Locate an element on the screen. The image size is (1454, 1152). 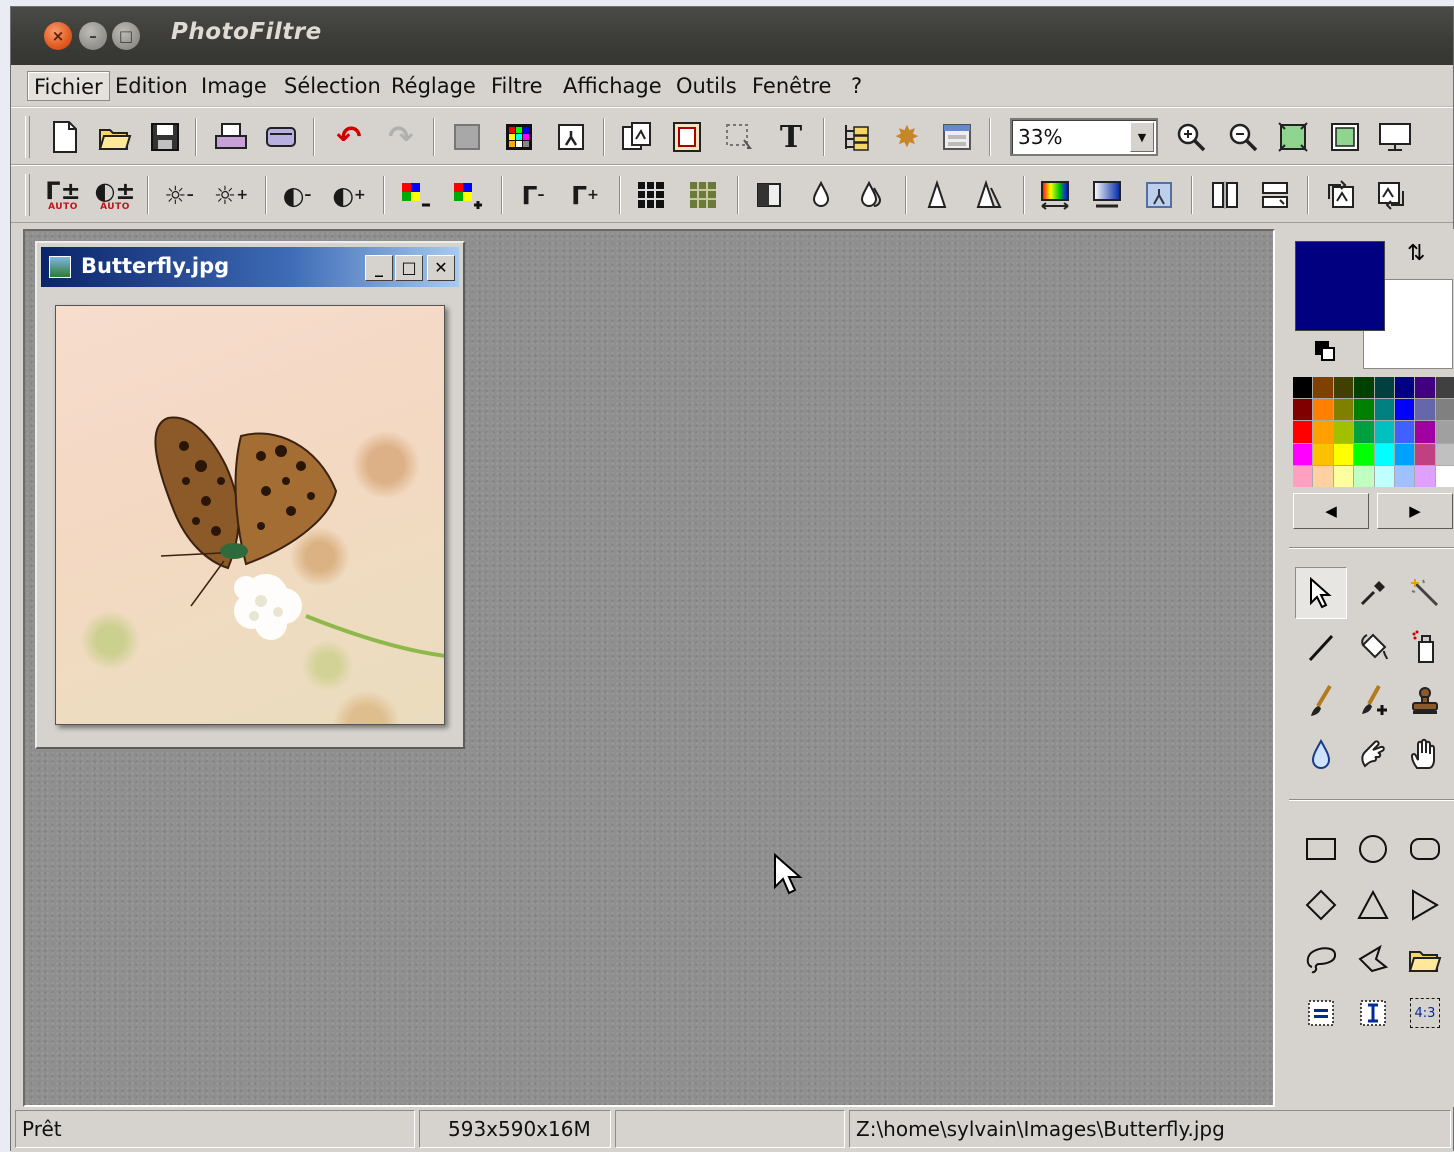
scan-icon is located at coordinates (281, 137).